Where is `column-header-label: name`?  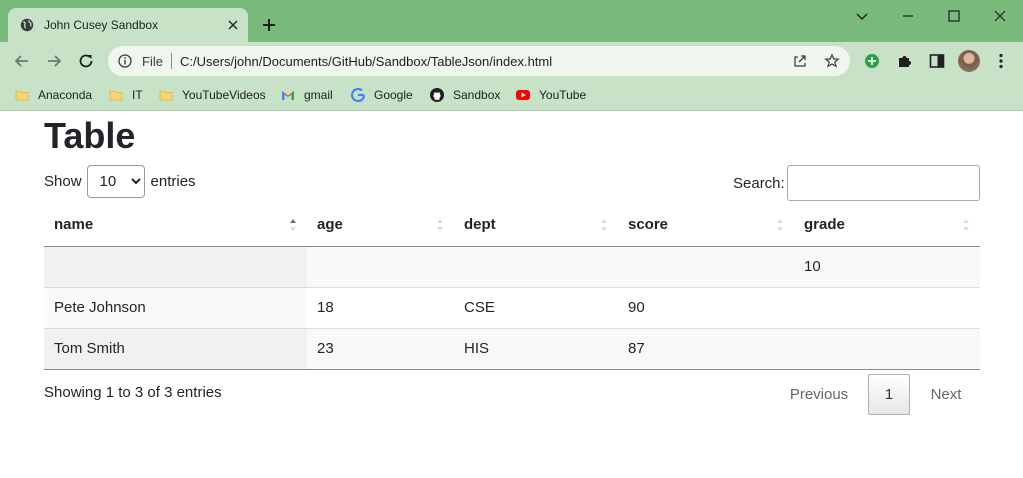
column-header-label: name is located at coordinates (74, 225).